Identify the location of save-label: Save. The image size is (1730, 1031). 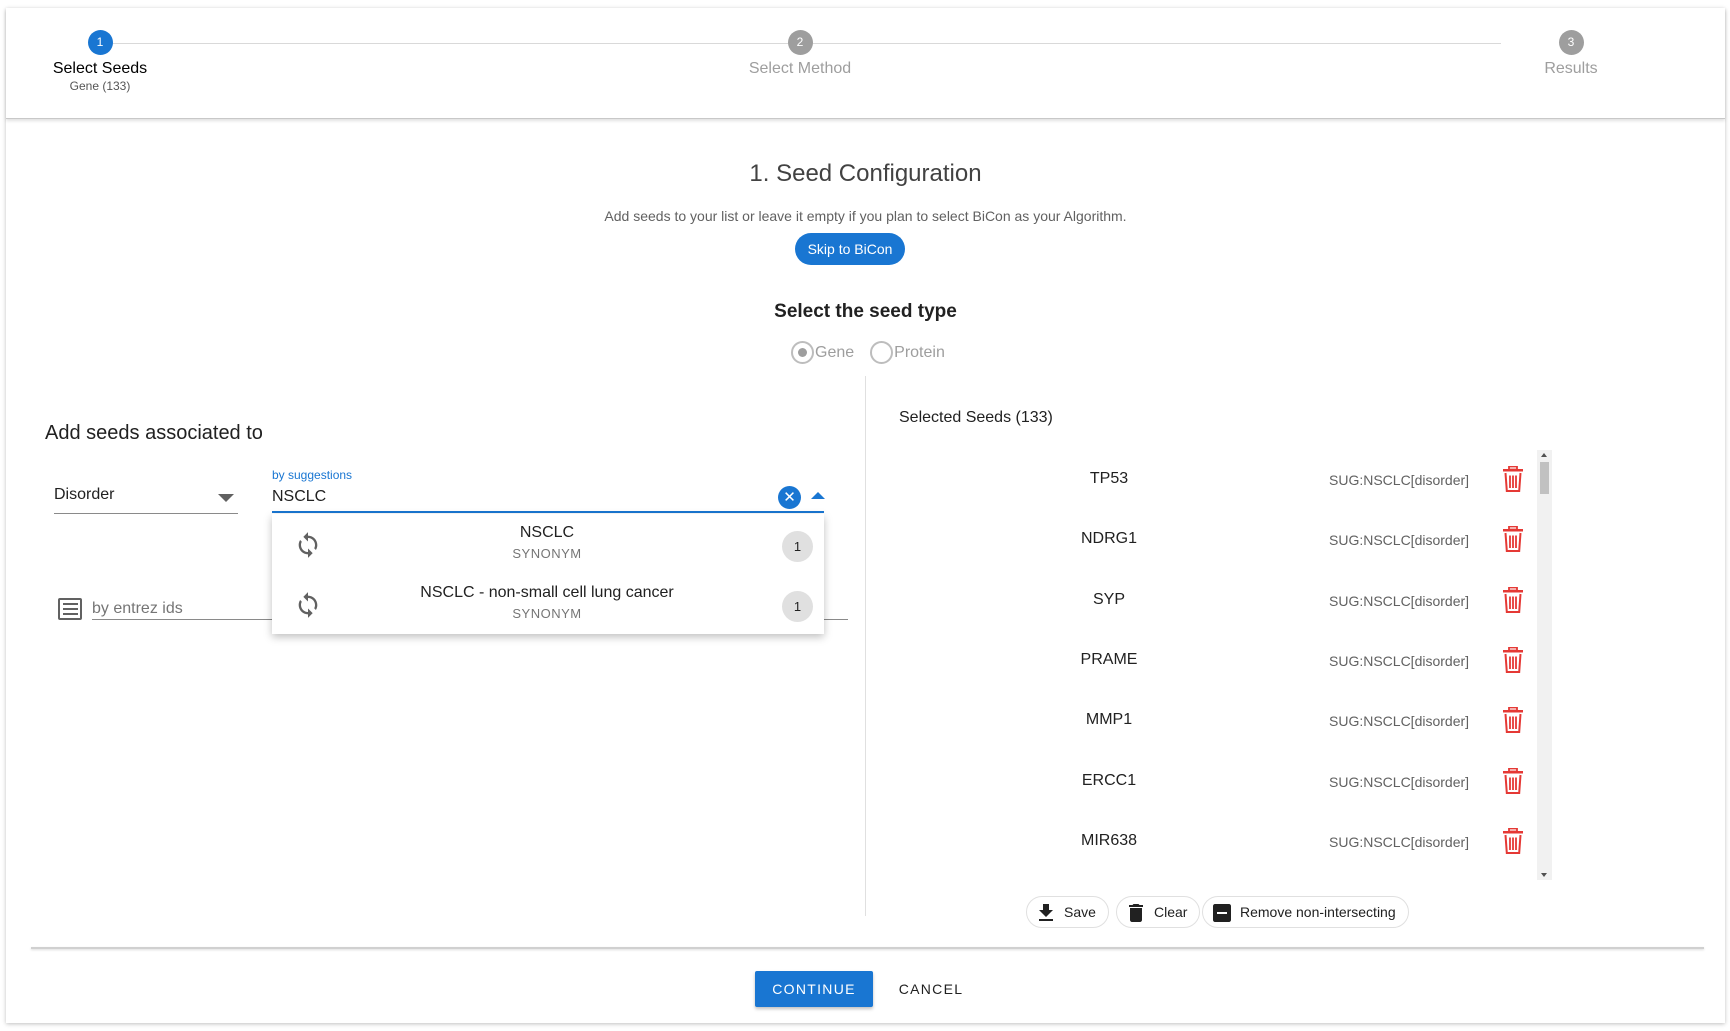
(1080, 912).